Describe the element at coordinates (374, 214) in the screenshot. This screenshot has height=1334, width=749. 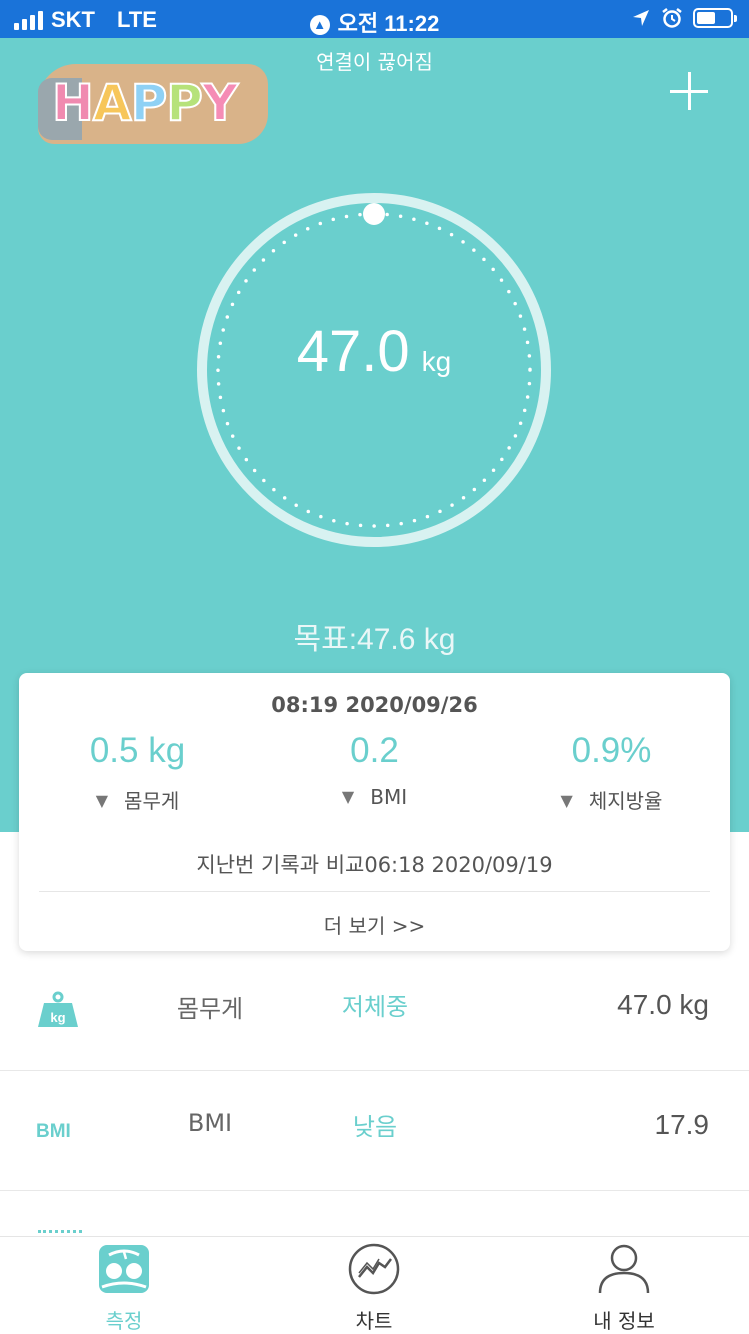
I see `gauge-indicator` at that location.